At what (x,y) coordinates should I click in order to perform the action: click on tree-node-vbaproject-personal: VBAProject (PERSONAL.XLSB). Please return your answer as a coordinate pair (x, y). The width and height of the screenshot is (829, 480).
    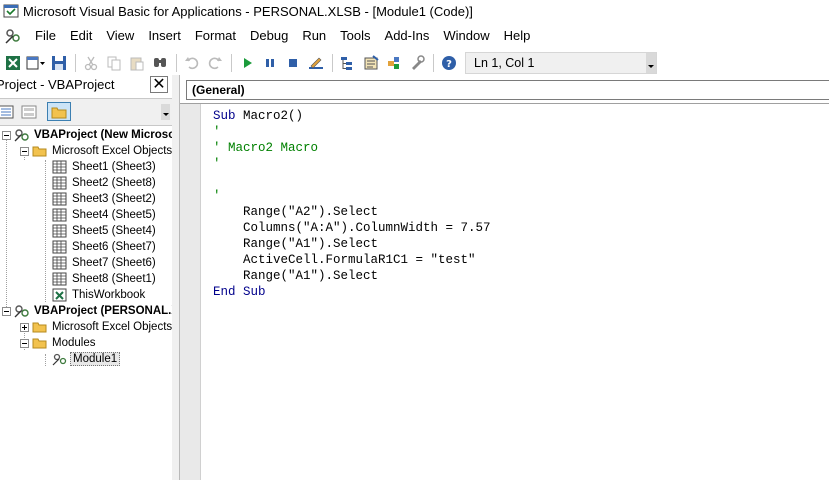
    Looking at the image, I should click on (87, 311).